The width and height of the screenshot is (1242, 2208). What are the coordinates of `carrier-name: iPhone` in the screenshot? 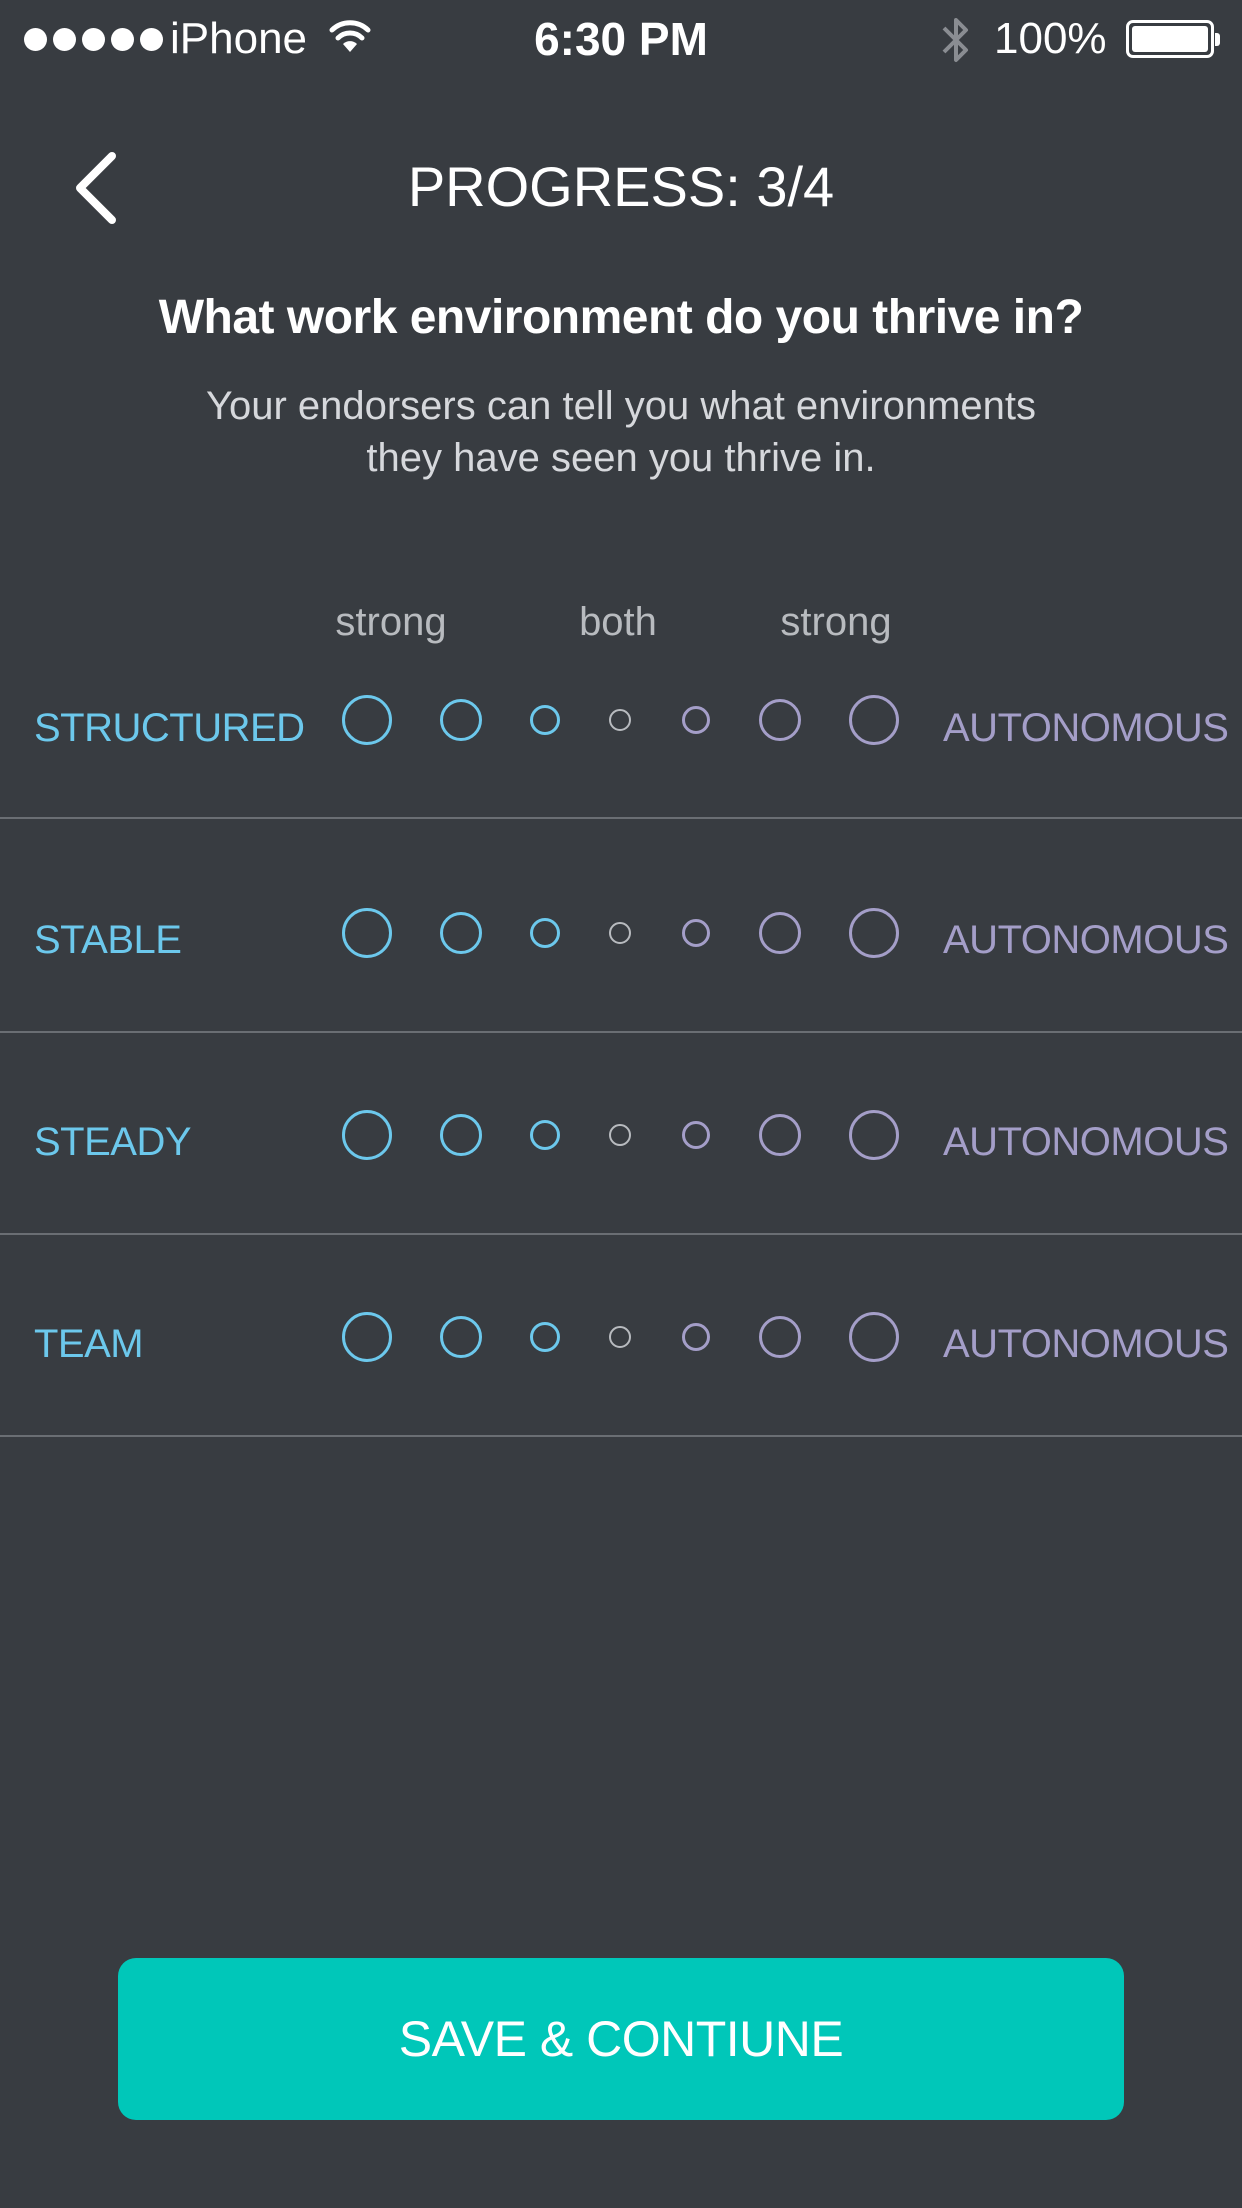 It's located at (239, 38).